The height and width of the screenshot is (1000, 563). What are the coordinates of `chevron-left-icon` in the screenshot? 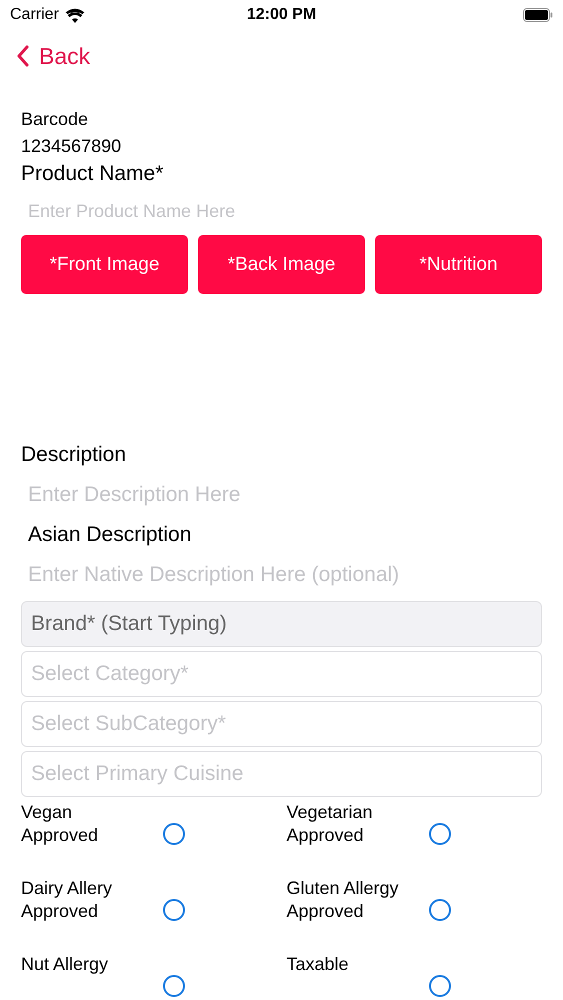 It's located at (22, 56).